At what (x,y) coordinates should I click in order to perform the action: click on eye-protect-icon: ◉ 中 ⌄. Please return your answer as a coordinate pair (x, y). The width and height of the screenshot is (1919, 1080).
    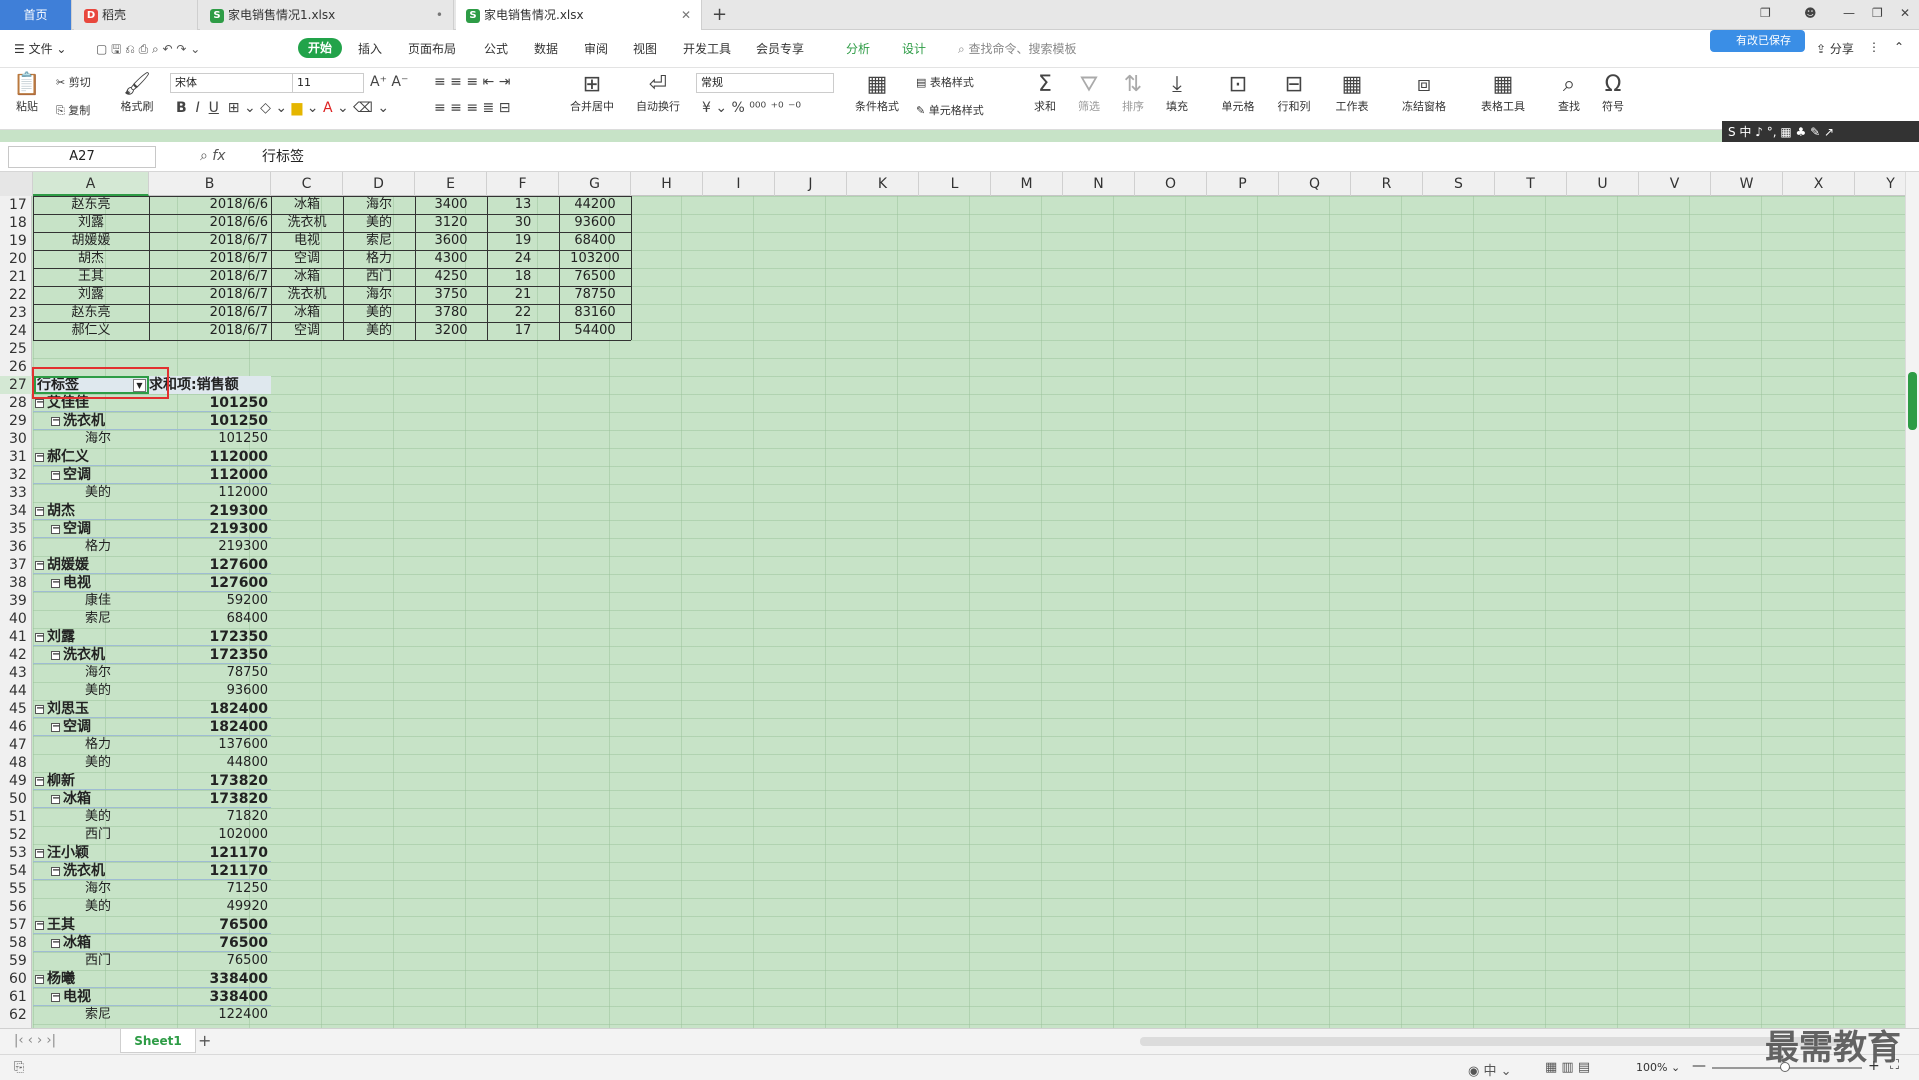
    Looking at the image, I should click on (1490, 1069).